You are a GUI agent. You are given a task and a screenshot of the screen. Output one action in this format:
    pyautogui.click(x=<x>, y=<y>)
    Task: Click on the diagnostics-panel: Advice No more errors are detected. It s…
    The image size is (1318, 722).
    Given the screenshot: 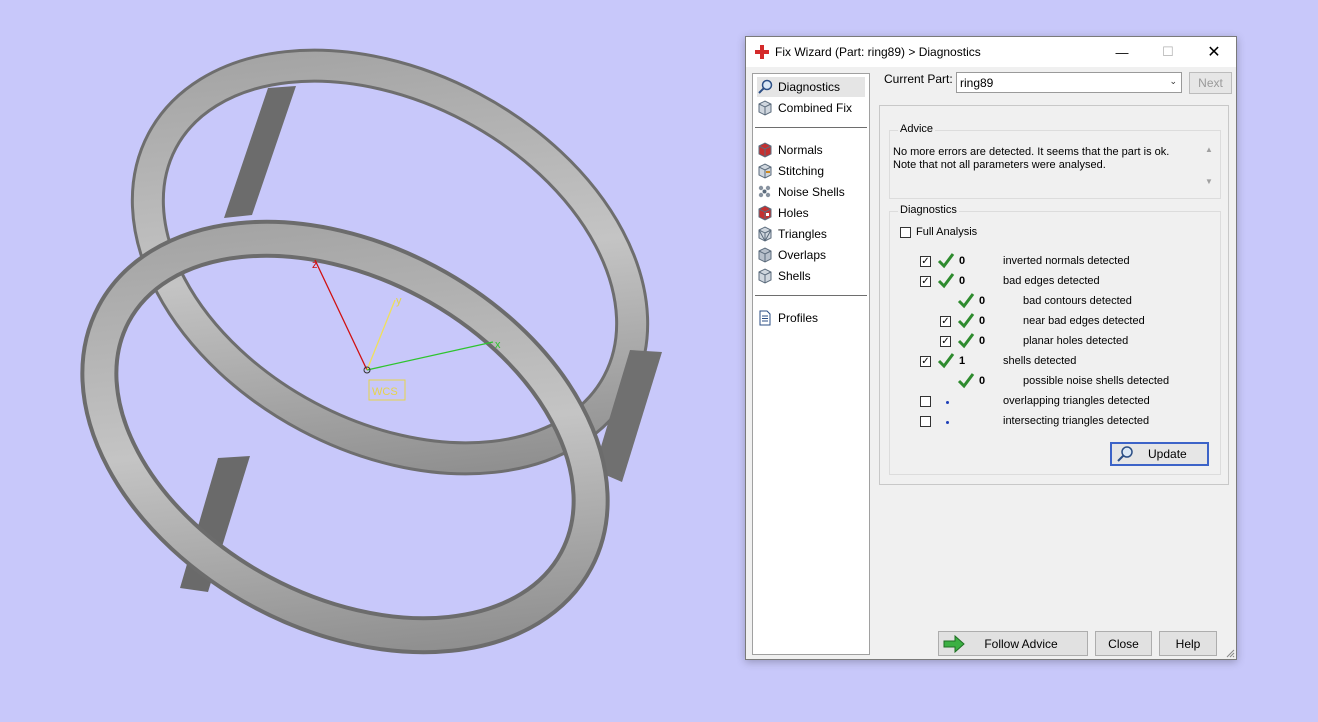 What is the action you would take?
    pyautogui.click(x=1054, y=295)
    